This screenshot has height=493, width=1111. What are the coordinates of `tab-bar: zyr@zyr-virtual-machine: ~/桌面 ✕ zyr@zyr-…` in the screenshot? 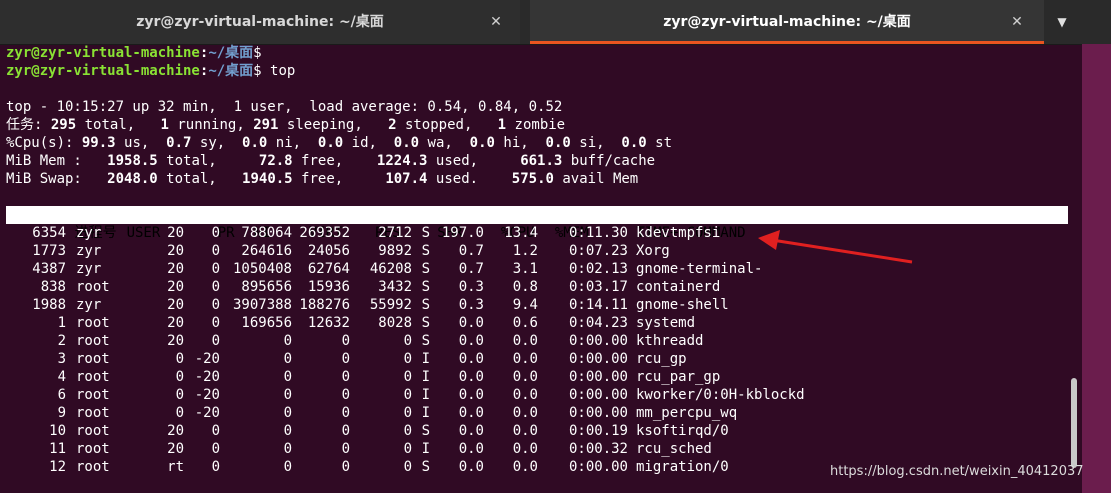 It's located at (555, 22).